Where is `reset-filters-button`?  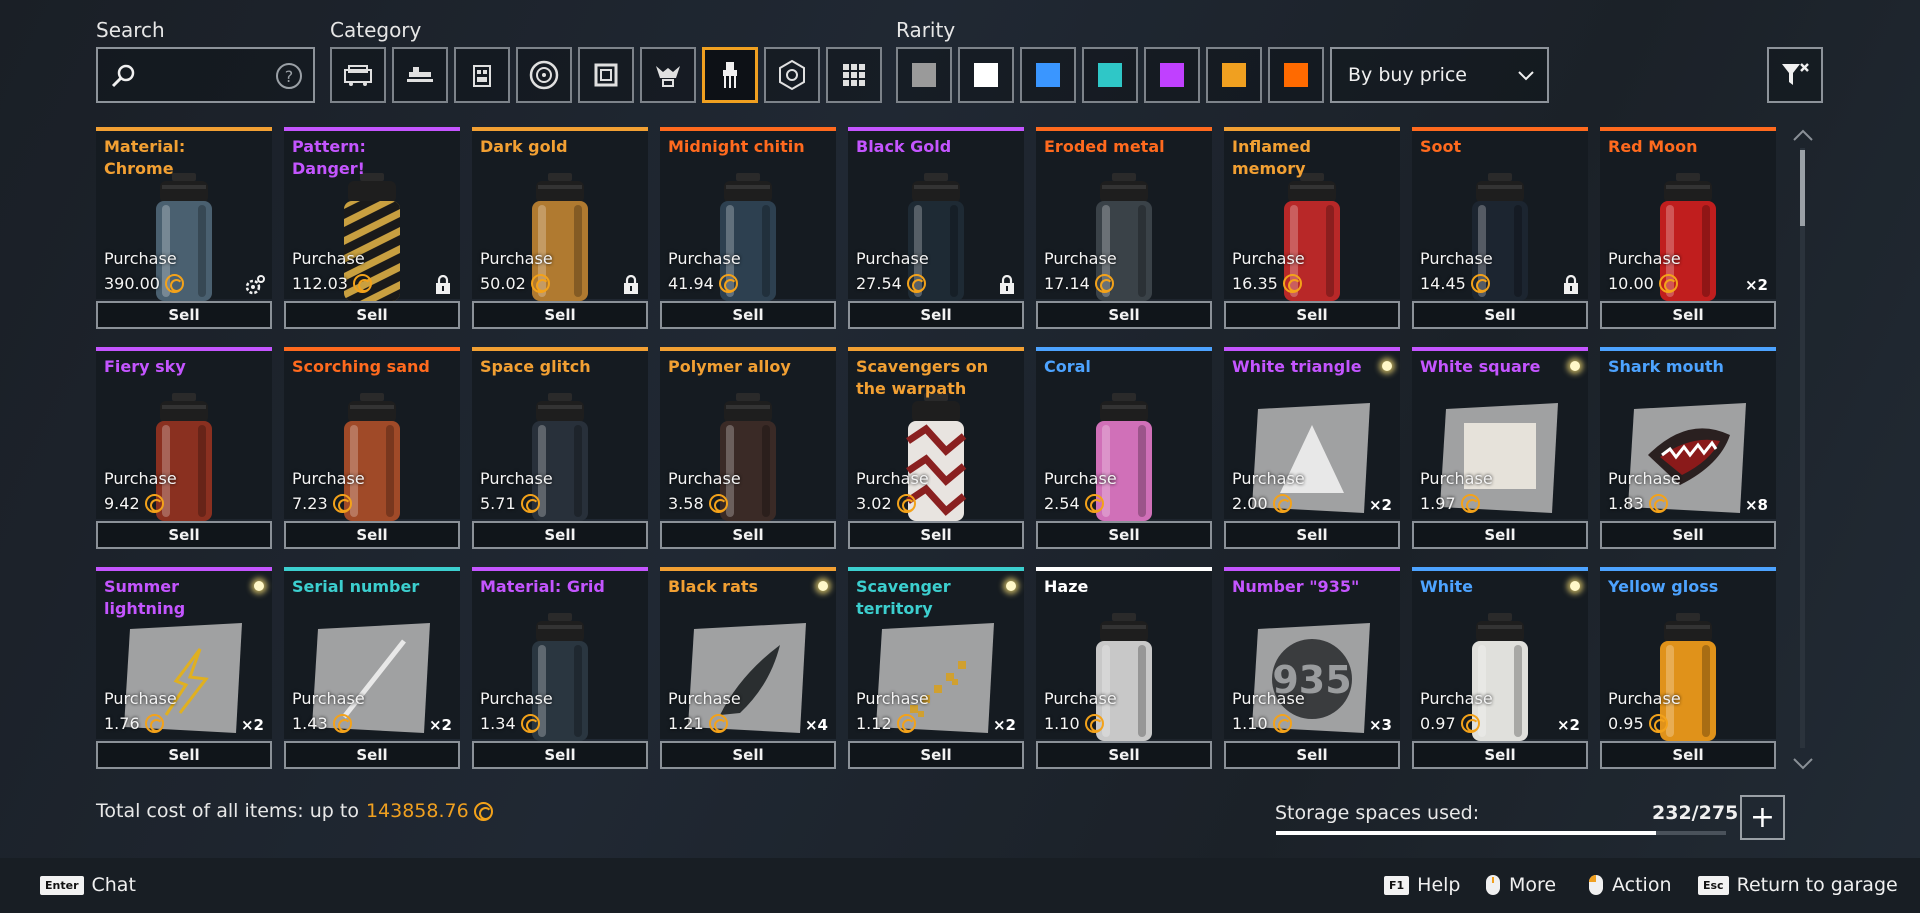 reset-filters-button is located at coordinates (1795, 75).